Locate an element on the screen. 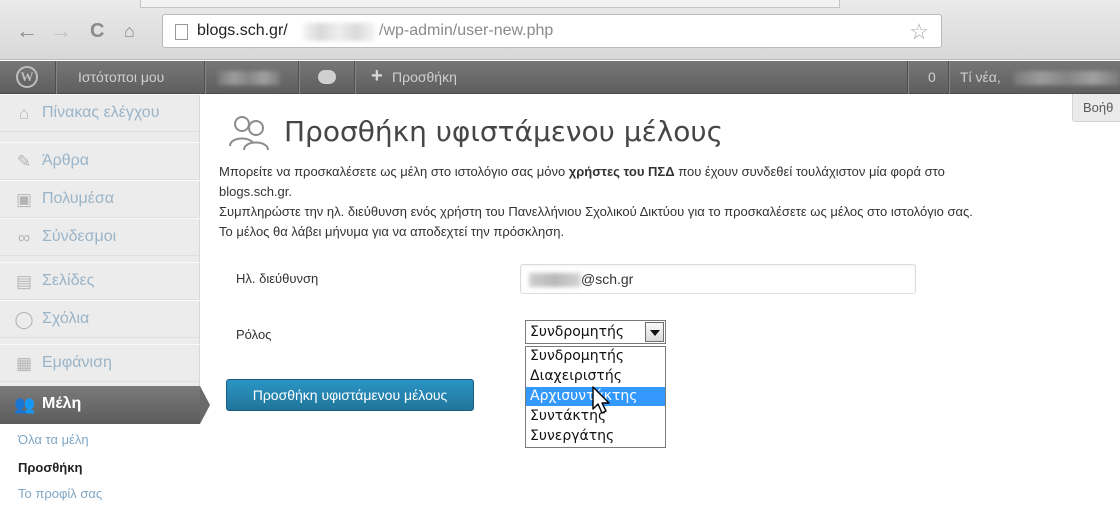  role-option: Διαχειριστής is located at coordinates (595, 376).